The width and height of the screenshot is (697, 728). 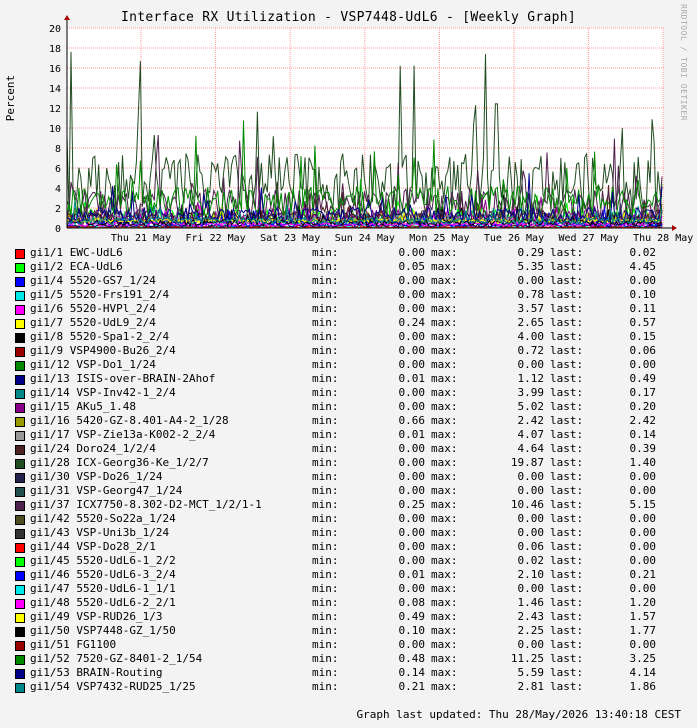 I want to click on y-tick-label: 2, so click(x=58, y=209).